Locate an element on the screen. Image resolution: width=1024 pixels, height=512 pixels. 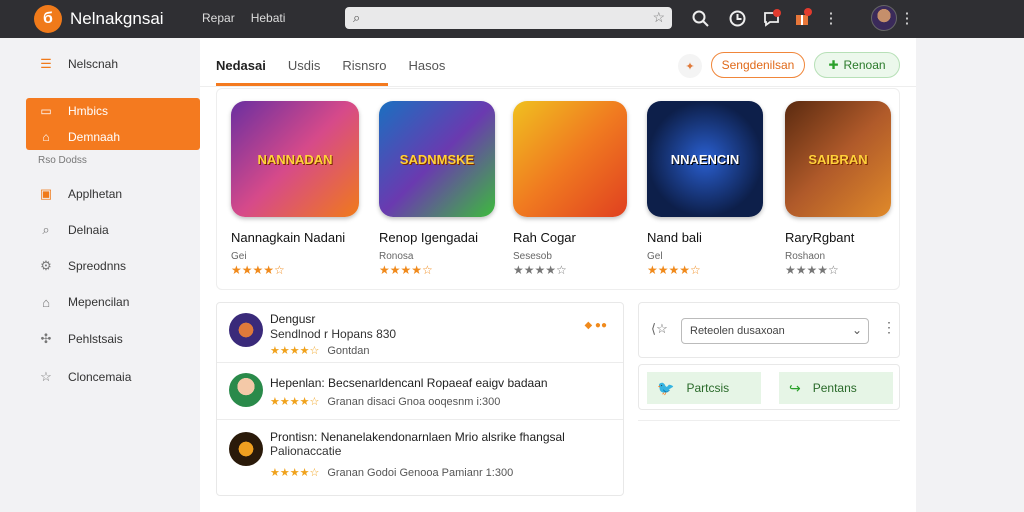
game-art: SAIBRAN is located at coordinates (838, 159).